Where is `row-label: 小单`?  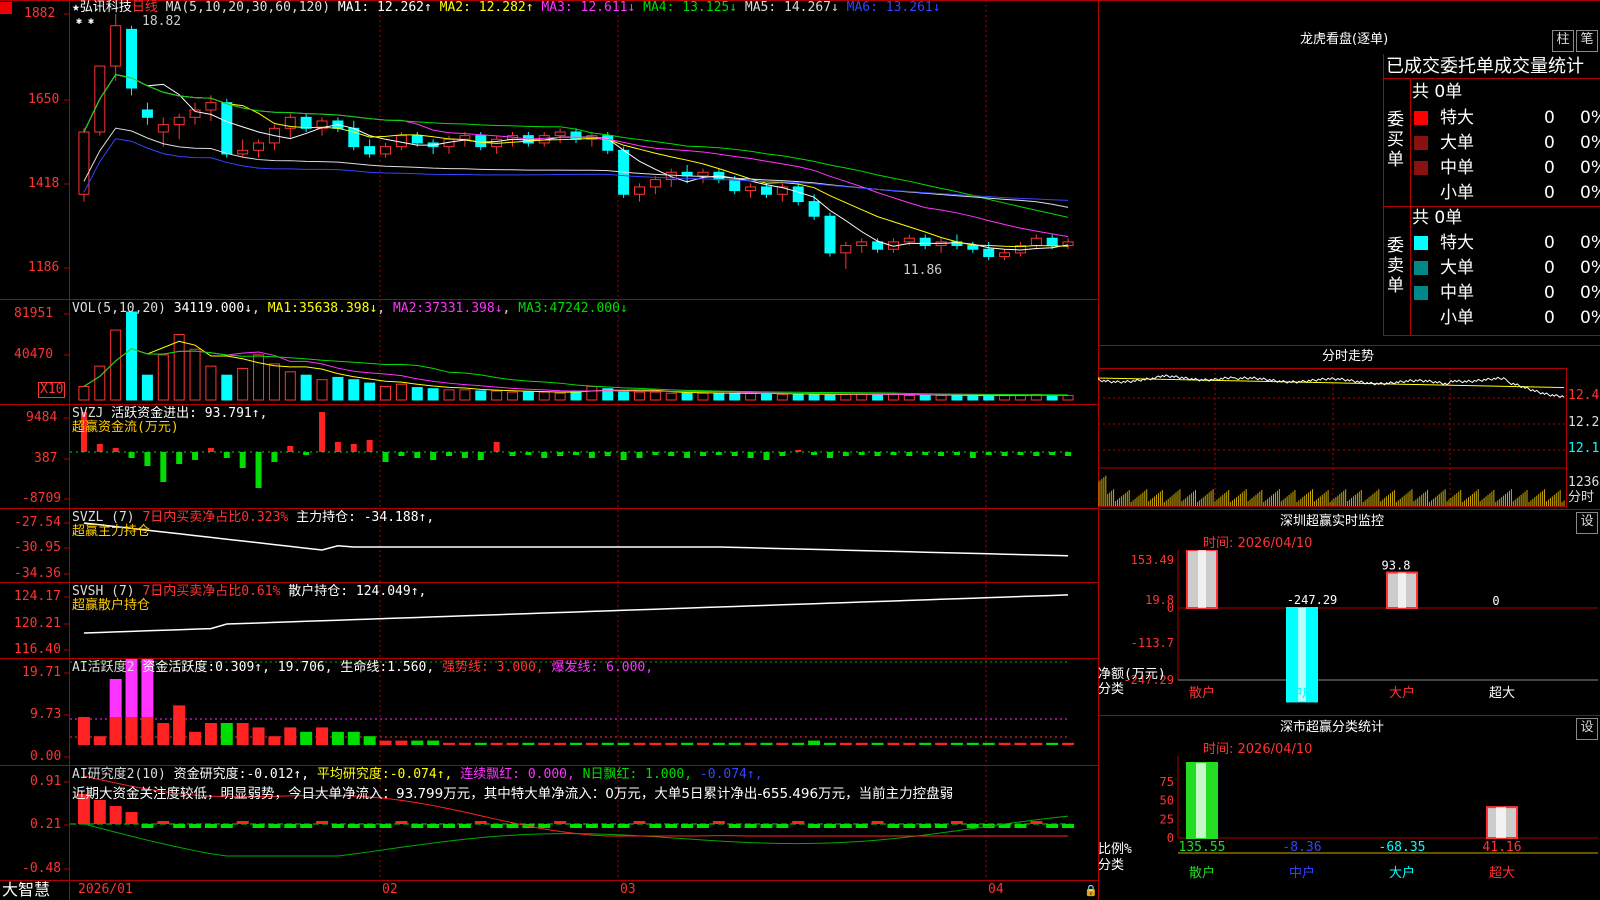 row-label: 小单 is located at coordinates (1457, 318).